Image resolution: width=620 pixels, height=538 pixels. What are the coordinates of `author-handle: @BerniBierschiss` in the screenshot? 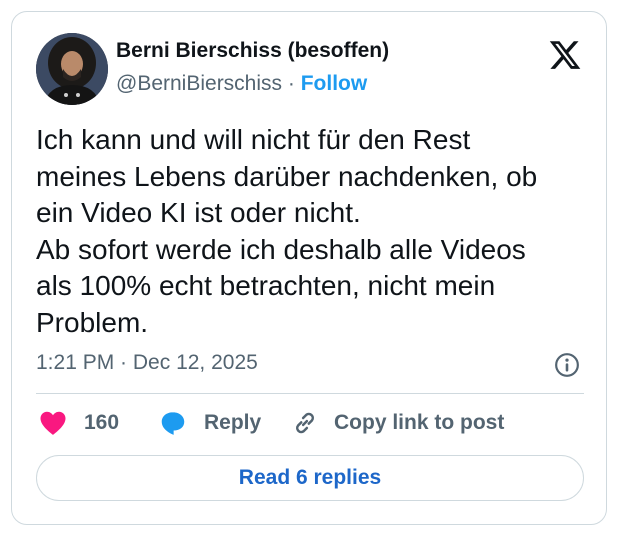 It's located at (199, 83).